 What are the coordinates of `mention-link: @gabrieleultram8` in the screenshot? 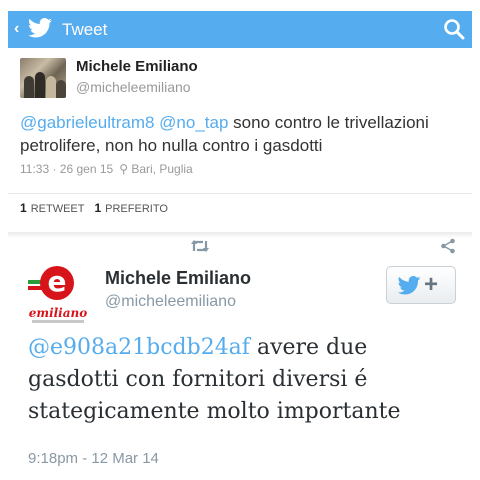 It's located at (87, 122).